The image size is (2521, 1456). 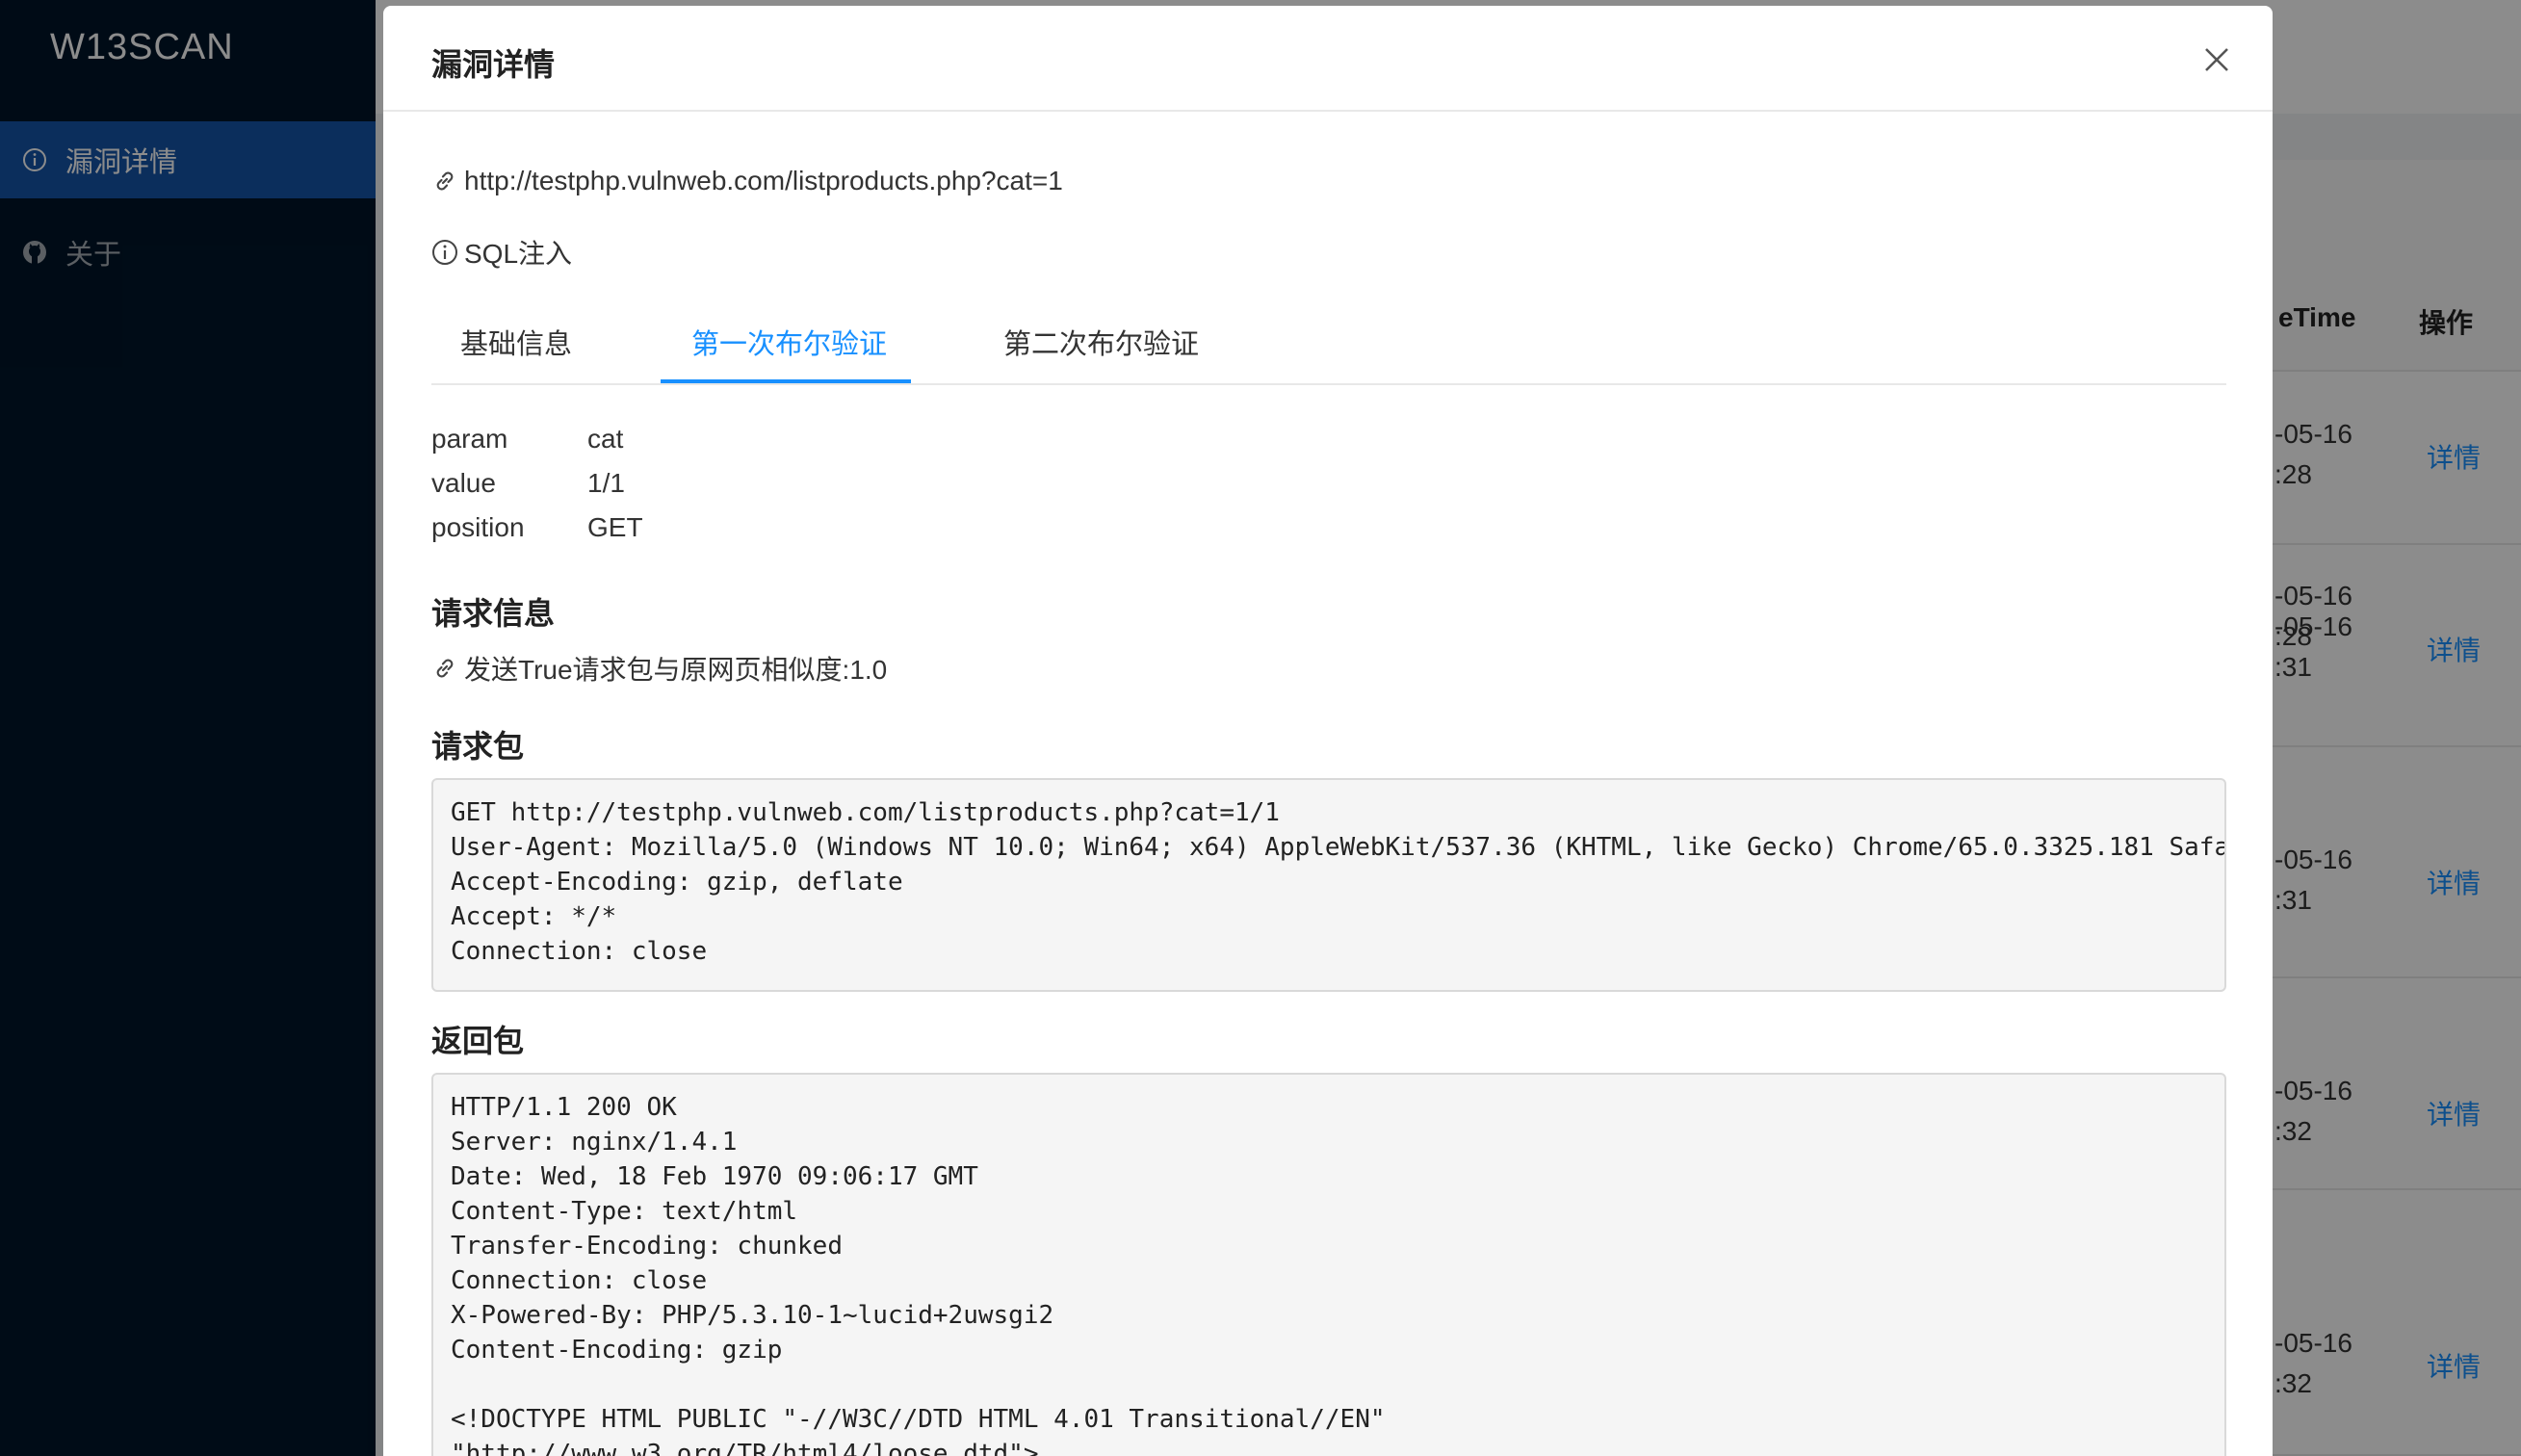 I want to click on detail-value: 1/1, so click(x=606, y=483).